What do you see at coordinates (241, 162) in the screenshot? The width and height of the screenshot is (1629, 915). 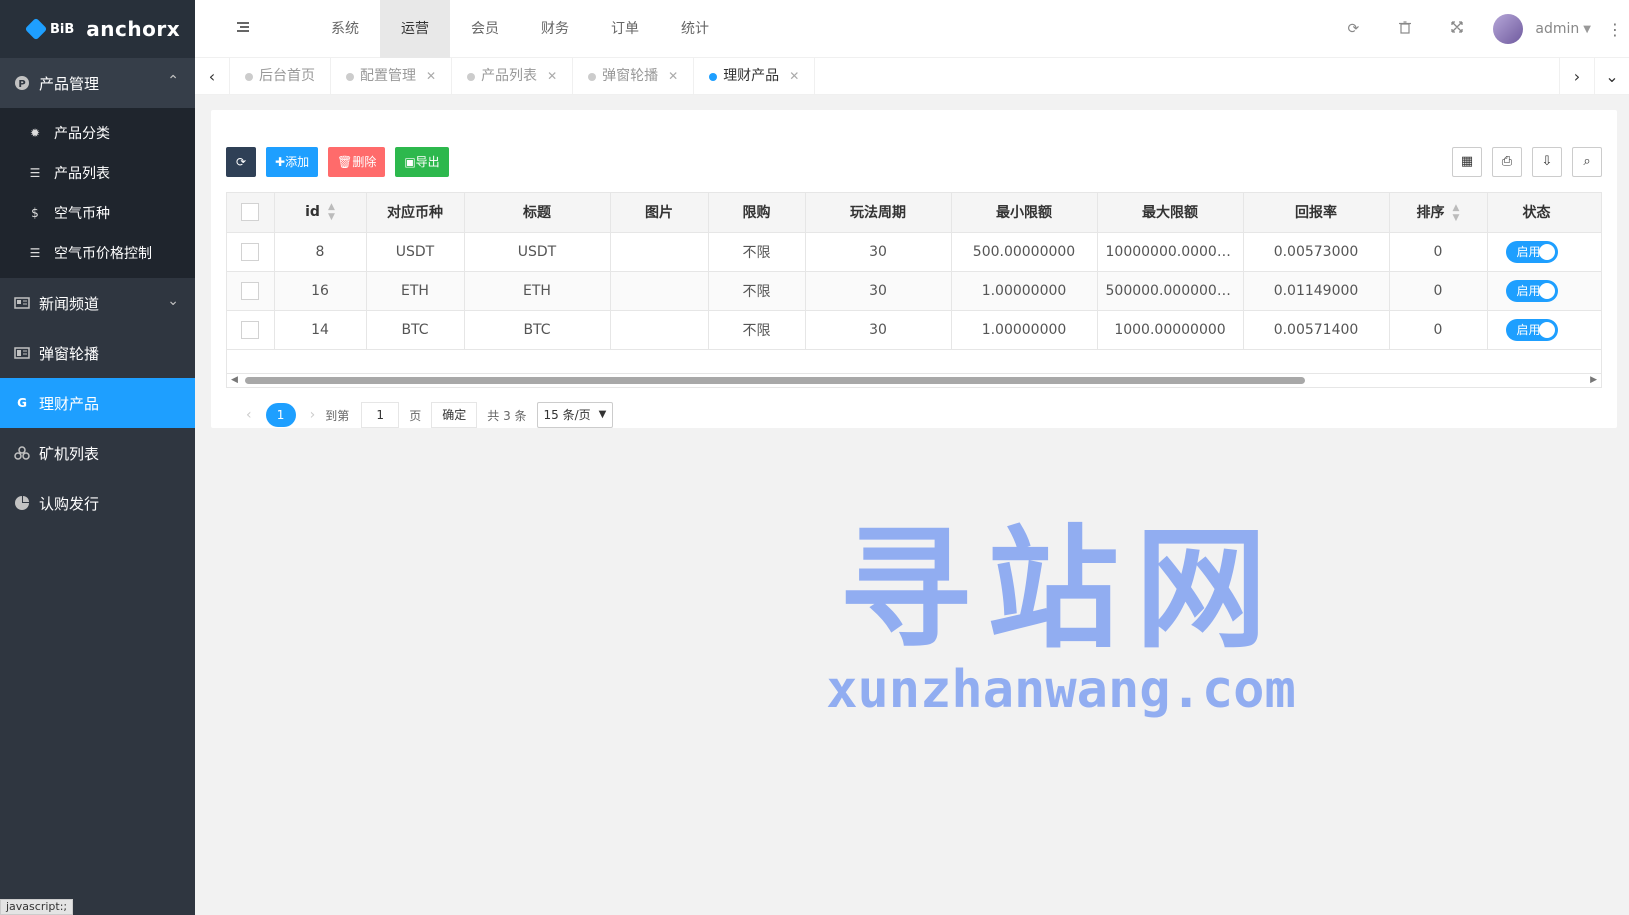 I see `refresh-button: ⟳` at bounding box center [241, 162].